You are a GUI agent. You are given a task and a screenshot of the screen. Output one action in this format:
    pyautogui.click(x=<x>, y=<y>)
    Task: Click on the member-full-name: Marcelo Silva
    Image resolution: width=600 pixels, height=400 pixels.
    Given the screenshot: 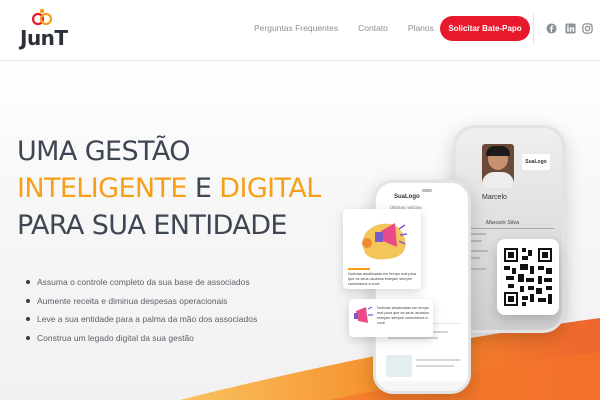 What is the action you would take?
    pyautogui.click(x=503, y=223)
    